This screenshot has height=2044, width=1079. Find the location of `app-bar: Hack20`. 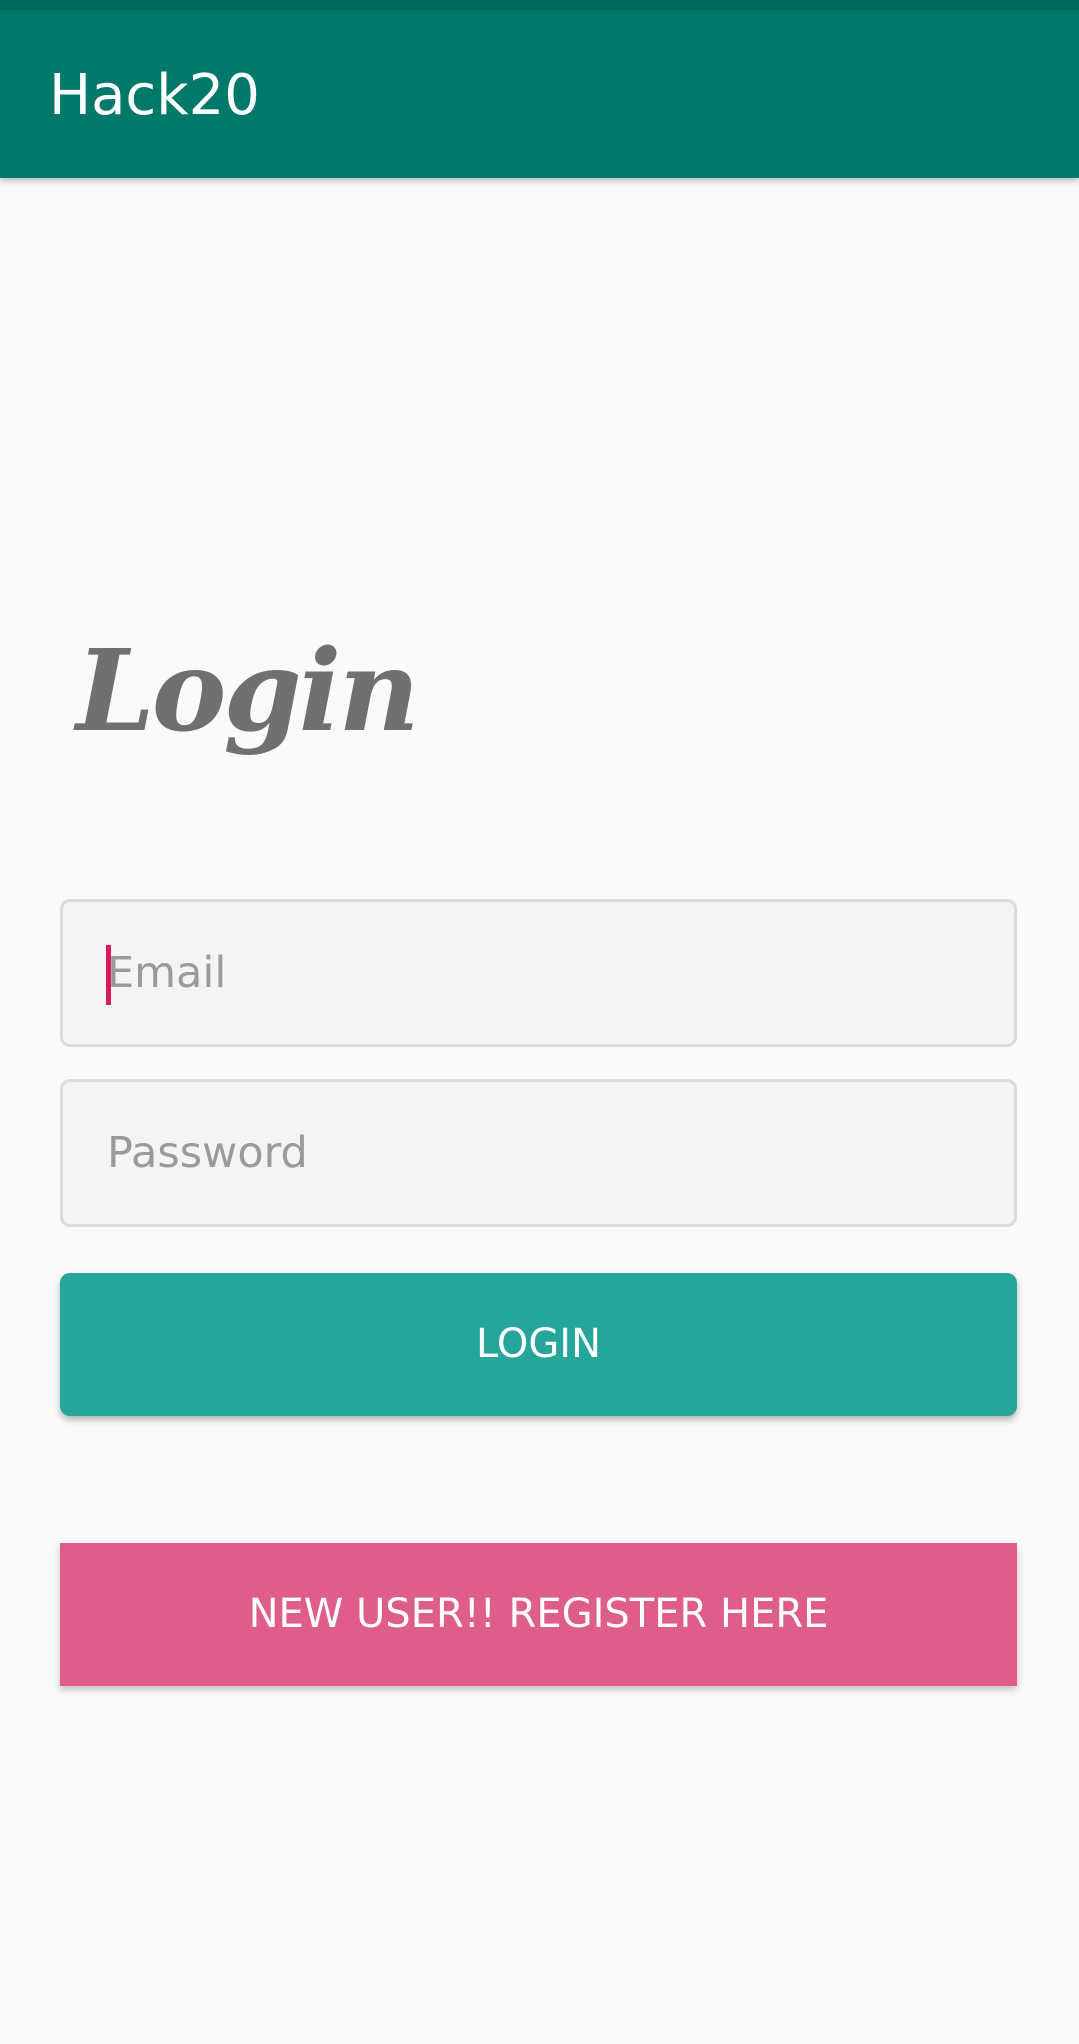

app-bar: Hack20 is located at coordinates (539, 94).